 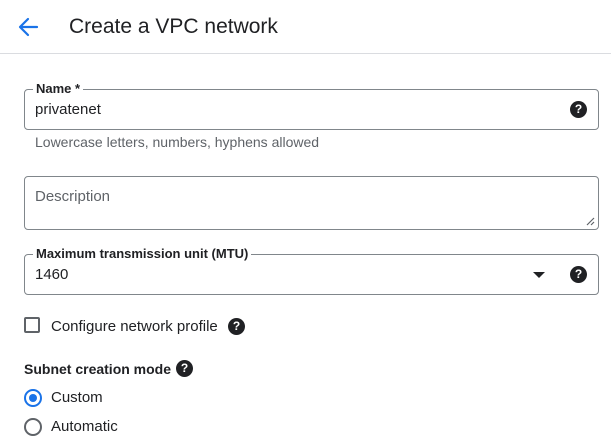 What do you see at coordinates (311, 105) in the screenshot?
I see `name-field: Name * privatenet ?` at bounding box center [311, 105].